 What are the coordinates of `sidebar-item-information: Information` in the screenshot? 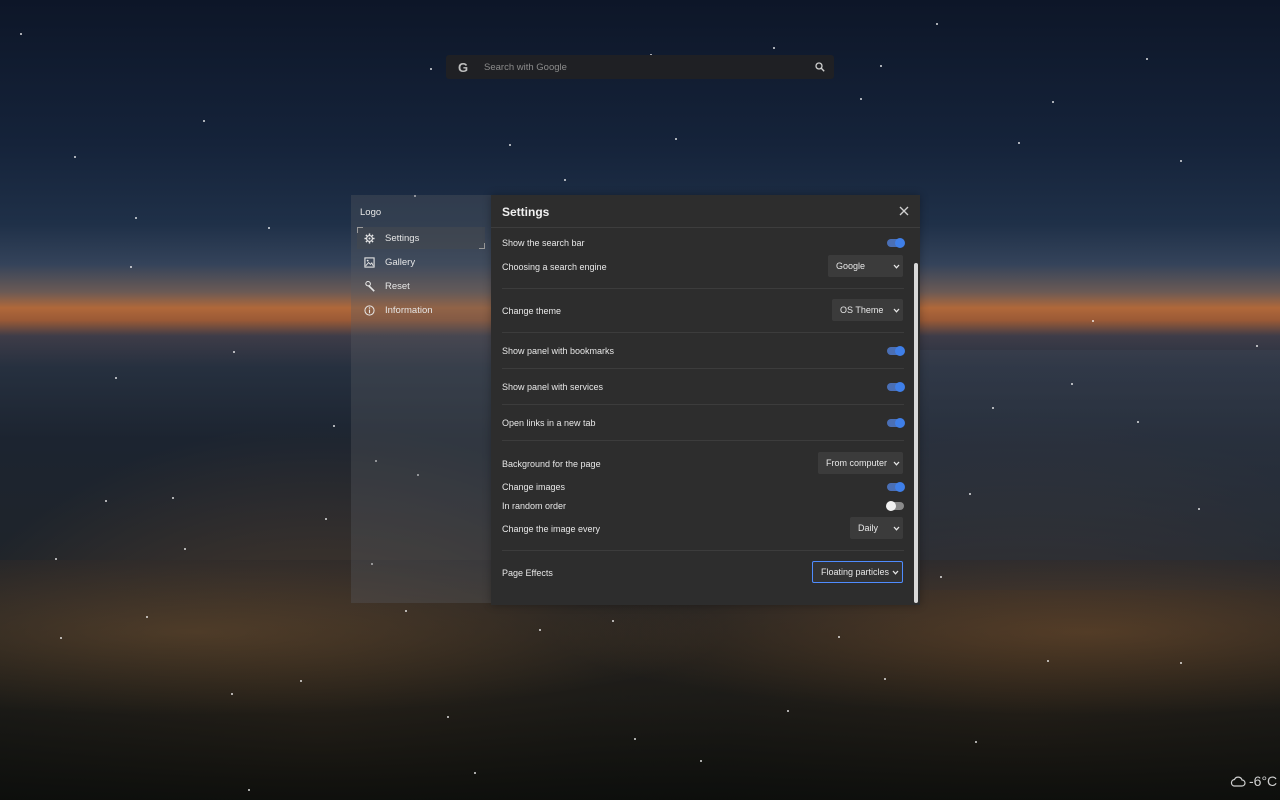 It's located at (421, 310).